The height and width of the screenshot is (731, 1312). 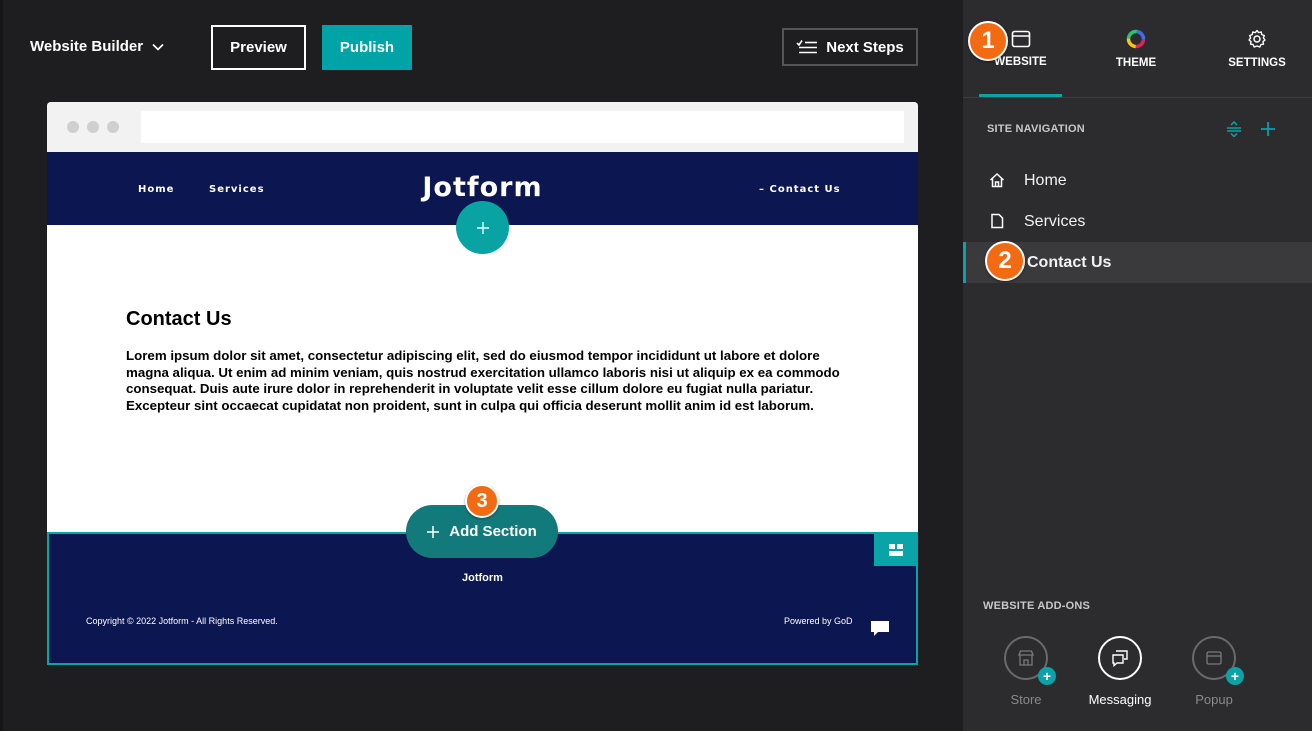 What do you see at coordinates (1069, 262) in the screenshot?
I see `nav-item-label: Contact Us` at bounding box center [1069, 262].